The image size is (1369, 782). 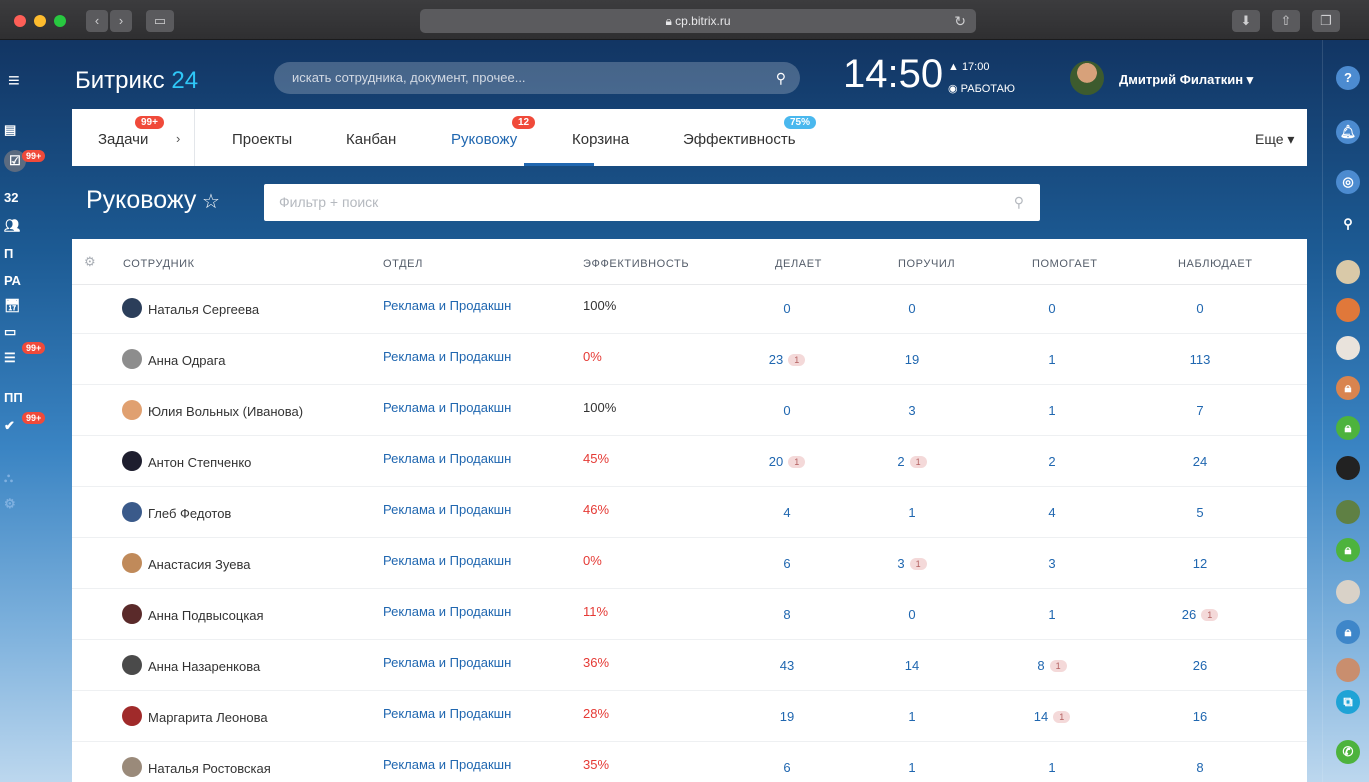 What do you see at coordinates (1052, 512) in the screenshot?
I see `count-helps: 4` at bounding box center [1052, 512].